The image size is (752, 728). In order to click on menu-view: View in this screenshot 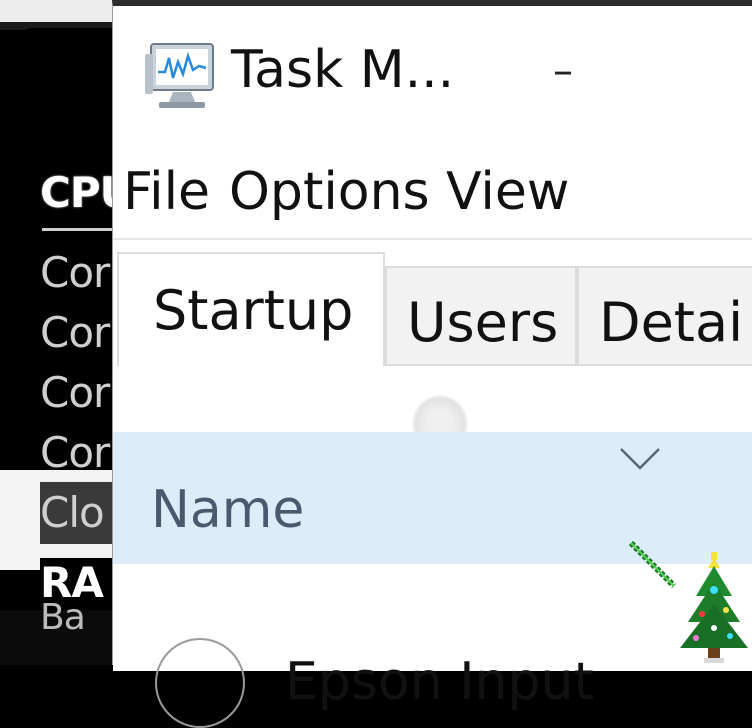, I will do `click(507, 192)`.